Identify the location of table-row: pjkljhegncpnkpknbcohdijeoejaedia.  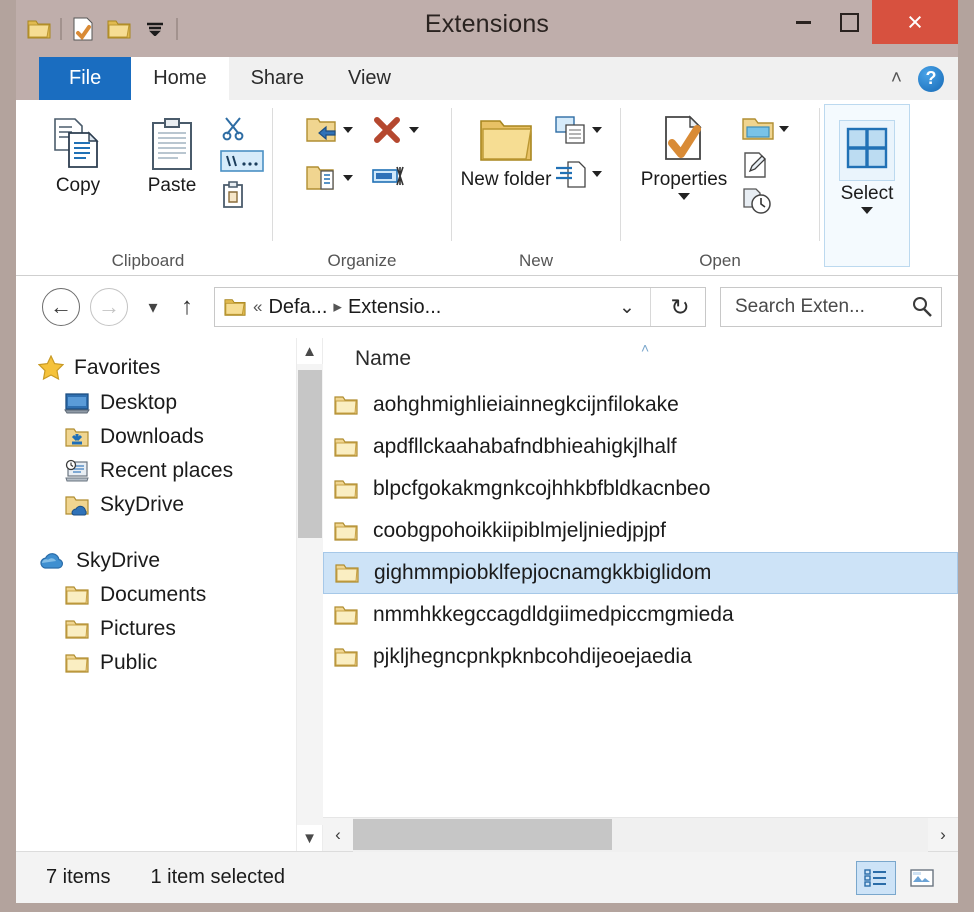
(640, 657).